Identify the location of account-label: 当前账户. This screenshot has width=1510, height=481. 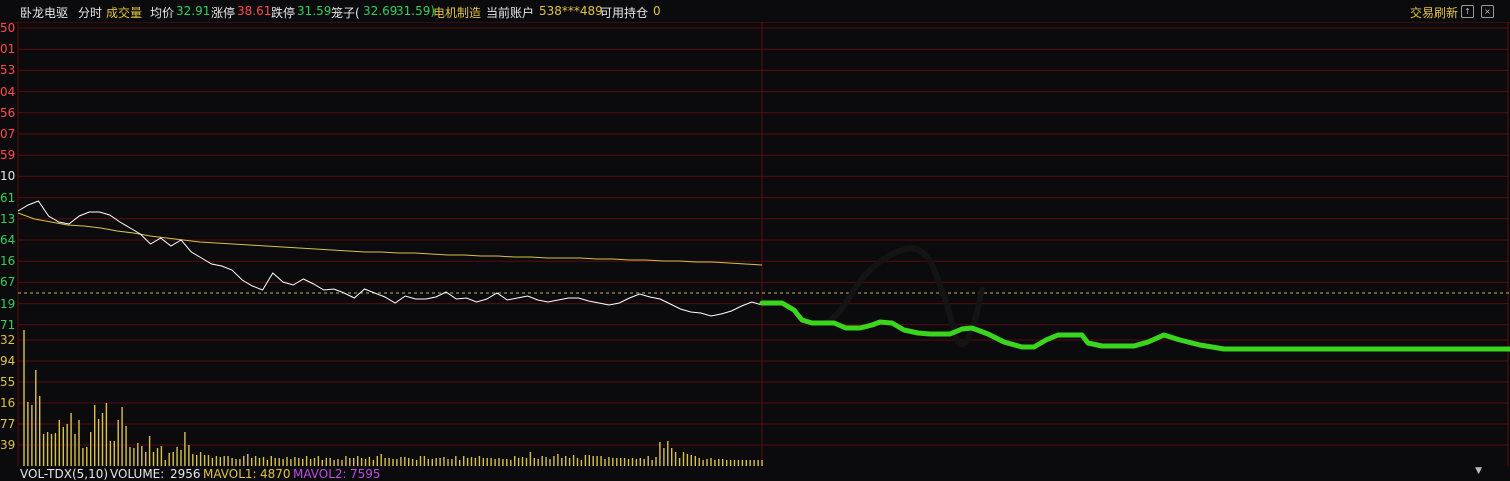
(510, 13).